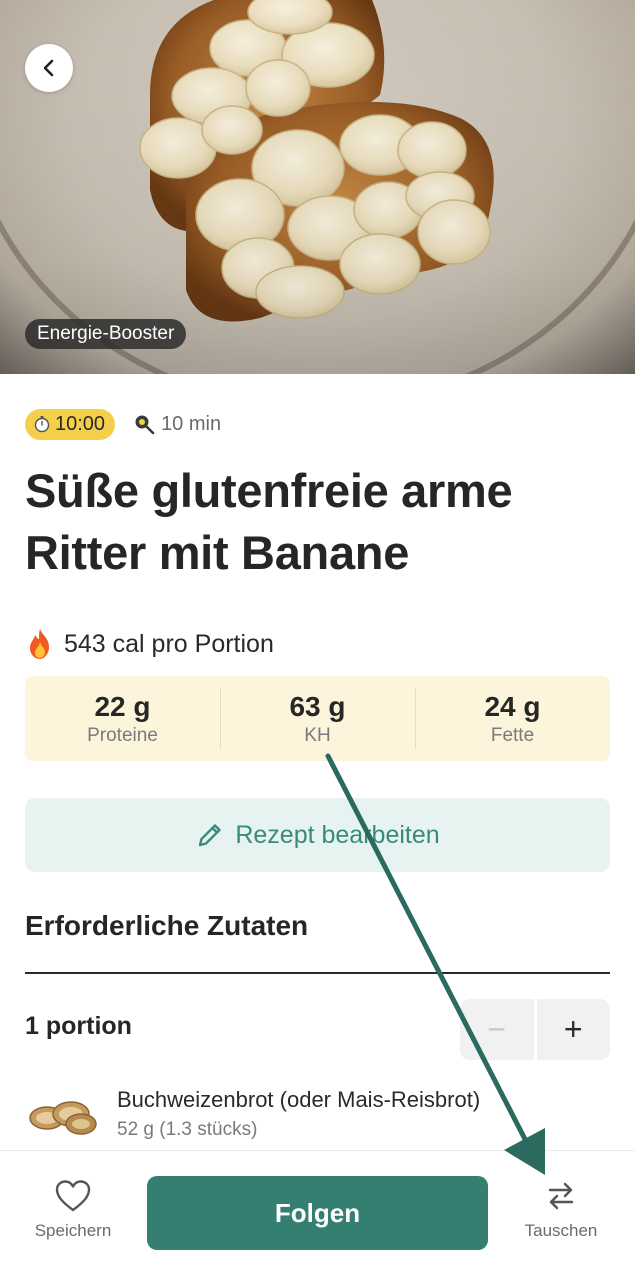  I want to click on meta-row: 10:00 10 min, so click(123, 424).